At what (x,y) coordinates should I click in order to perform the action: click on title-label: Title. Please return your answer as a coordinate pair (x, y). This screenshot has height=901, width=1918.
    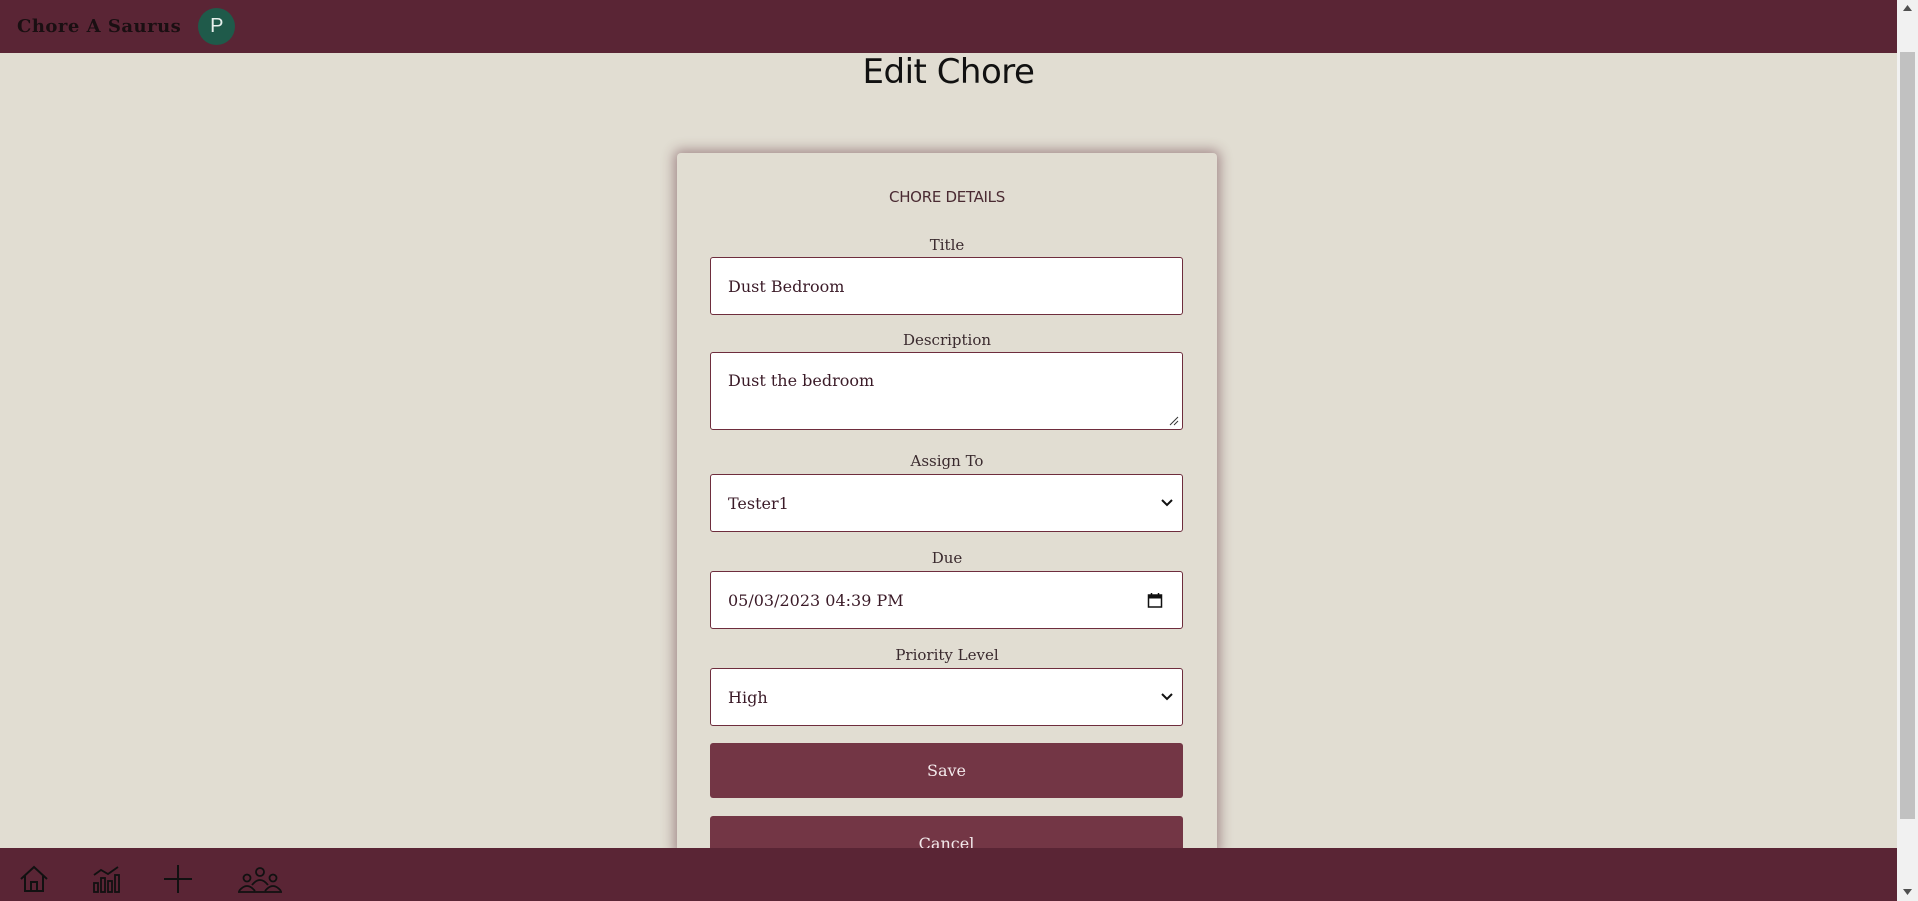
    Looking at the image, I should click on (947, 245).